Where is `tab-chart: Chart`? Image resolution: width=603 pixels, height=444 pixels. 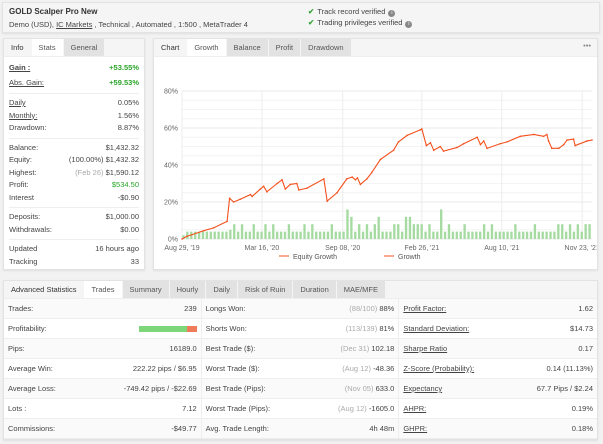 tab-chart: Chart is located at coordinates (170, 47).